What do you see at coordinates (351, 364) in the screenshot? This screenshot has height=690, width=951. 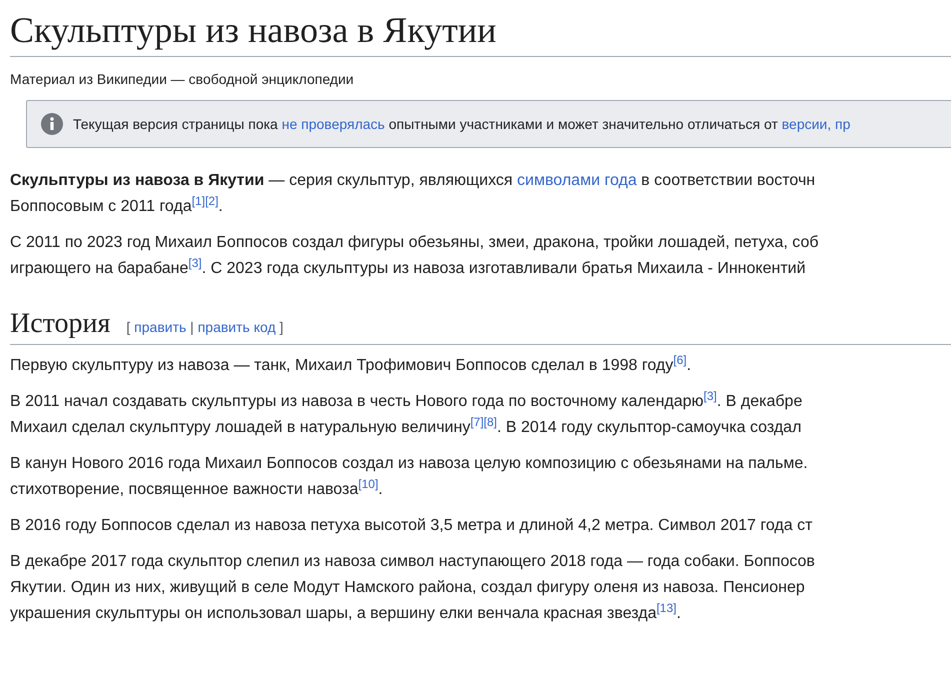 I see `paragraph-text: Первую скульптуру из навоза — танк, Михаил Трофимович Боппосов сделал в 1998 году$^{[6]}$.` at bounding box center [351, 364].